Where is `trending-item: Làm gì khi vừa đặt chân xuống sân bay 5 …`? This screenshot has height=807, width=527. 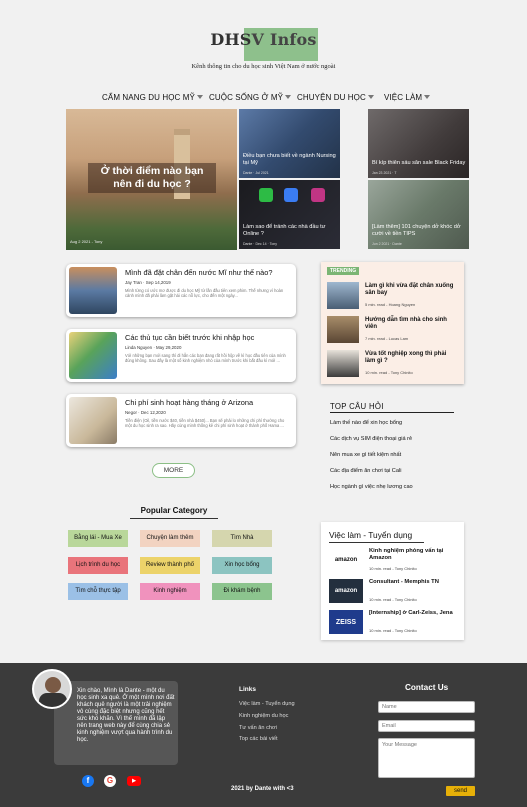 trending-item: Làm gì khi vừa đặt chân xuống sân bay 5 … is located at coordinates (392, 296).